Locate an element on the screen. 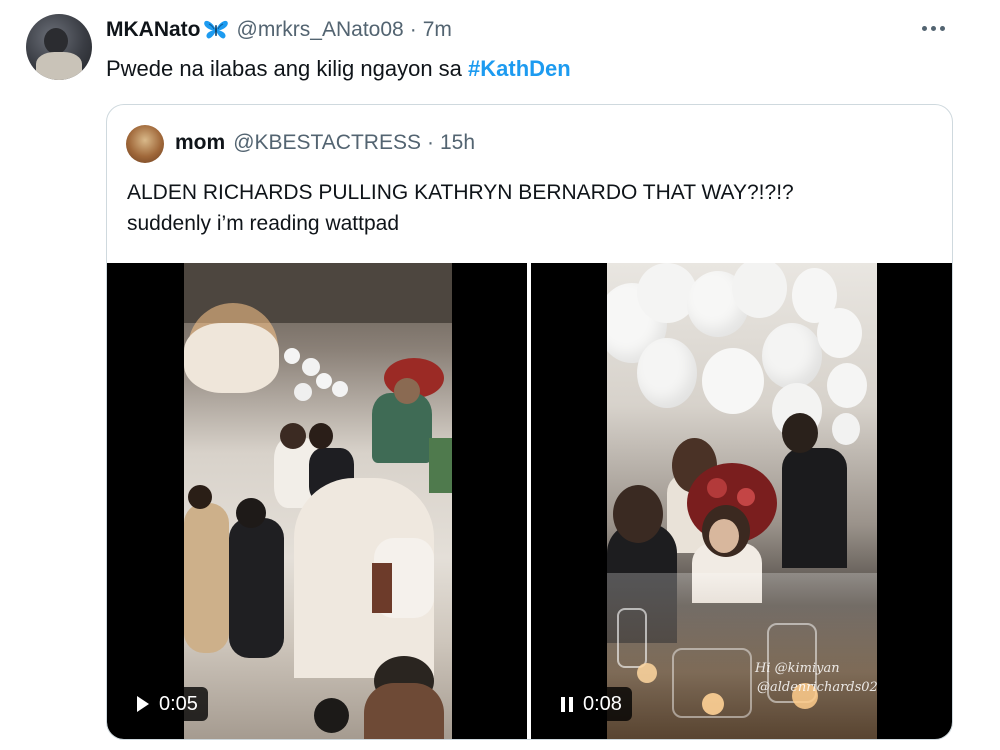  hashtag-link: #KathDen is located at coordinates (519, 68).